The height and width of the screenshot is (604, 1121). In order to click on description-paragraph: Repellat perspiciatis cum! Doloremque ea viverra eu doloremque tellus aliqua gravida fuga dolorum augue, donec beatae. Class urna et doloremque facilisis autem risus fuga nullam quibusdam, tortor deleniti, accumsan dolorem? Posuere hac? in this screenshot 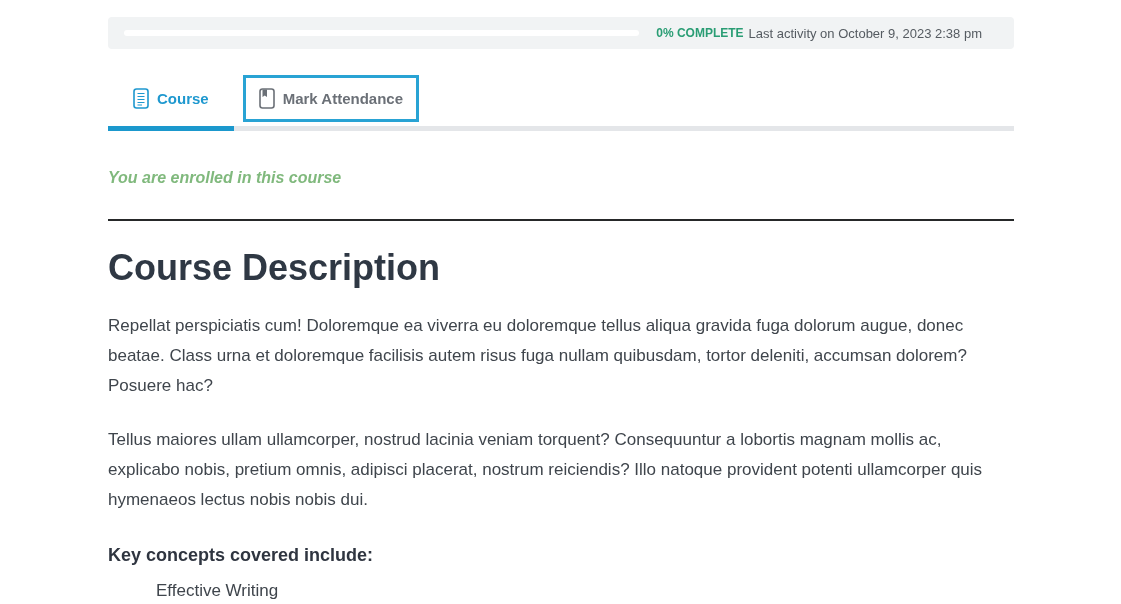, I will do `click(538, 356)`.